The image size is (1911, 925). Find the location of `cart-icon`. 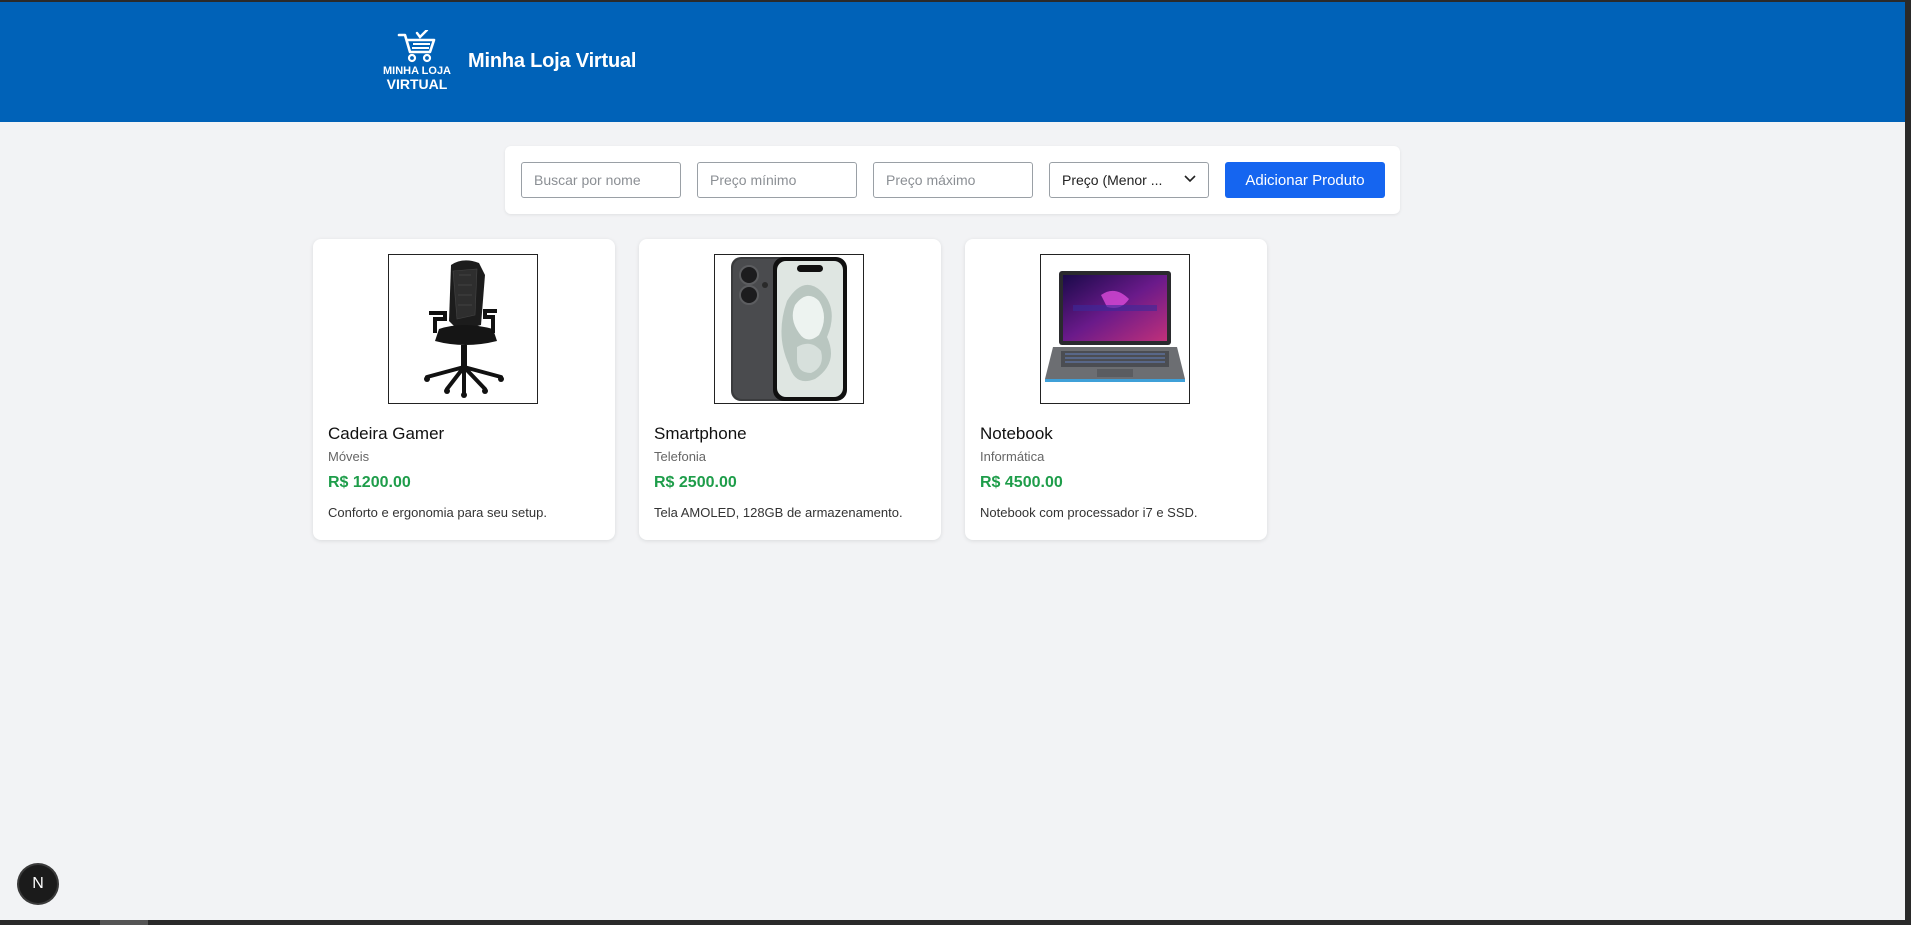

cart-icon is located at coordinates (416, 46).